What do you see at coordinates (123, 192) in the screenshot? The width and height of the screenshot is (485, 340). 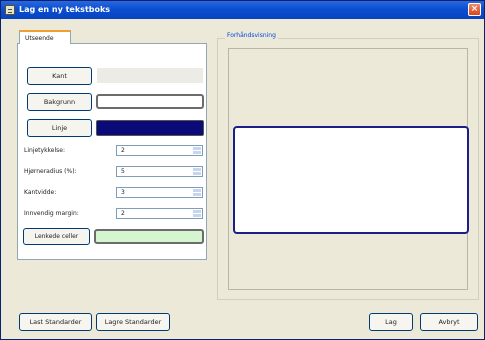 I see `kantvidde-value: 3` at bounding box center [123, 192].